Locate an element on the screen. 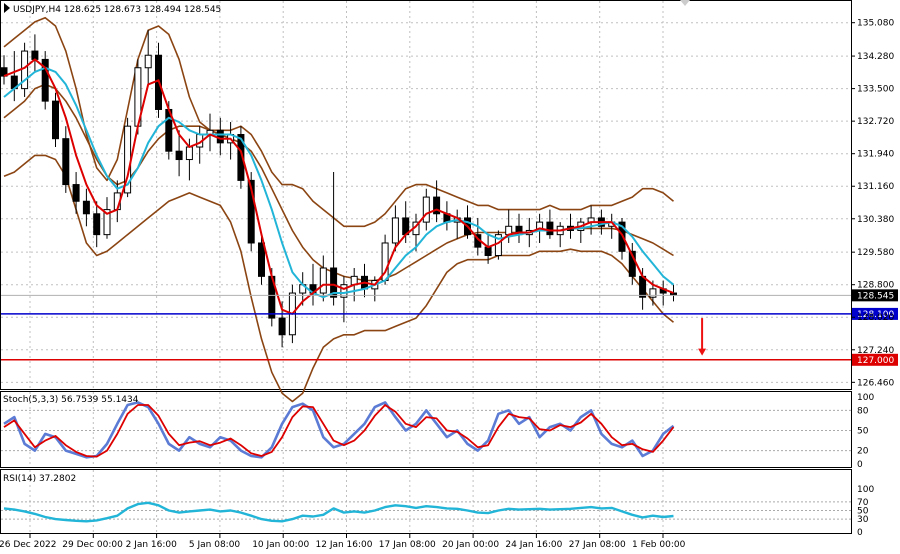 The width and height of the screenshot is (900, 554). price-tick-label: 135.080 is located at coordinates (875, 24).